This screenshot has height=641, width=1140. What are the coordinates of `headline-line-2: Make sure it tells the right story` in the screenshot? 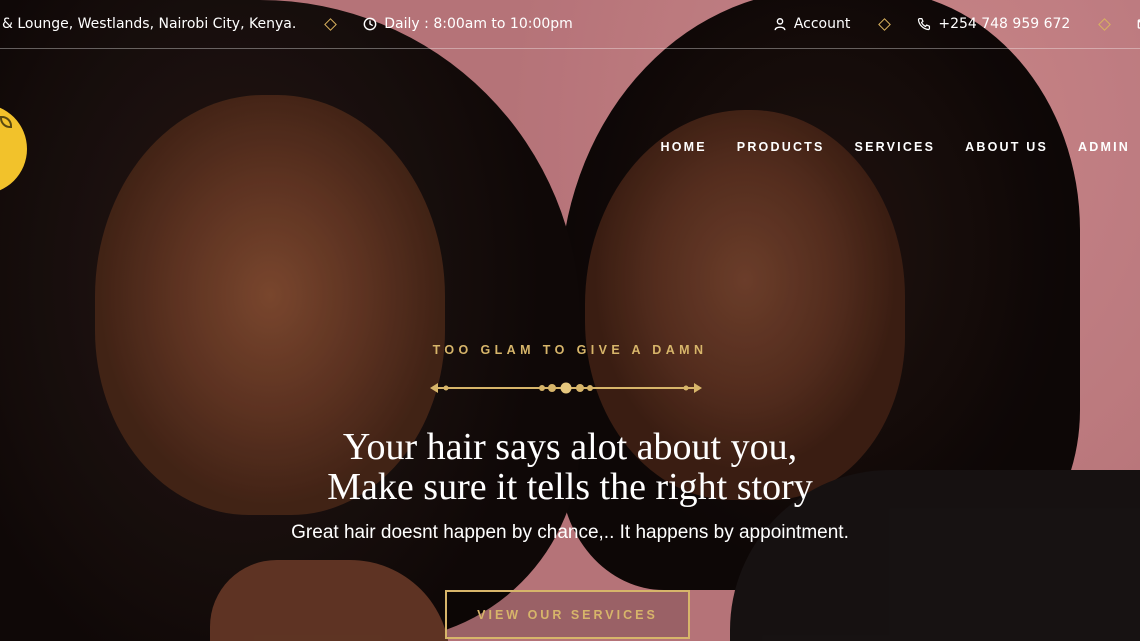 It's located at (570, 487).